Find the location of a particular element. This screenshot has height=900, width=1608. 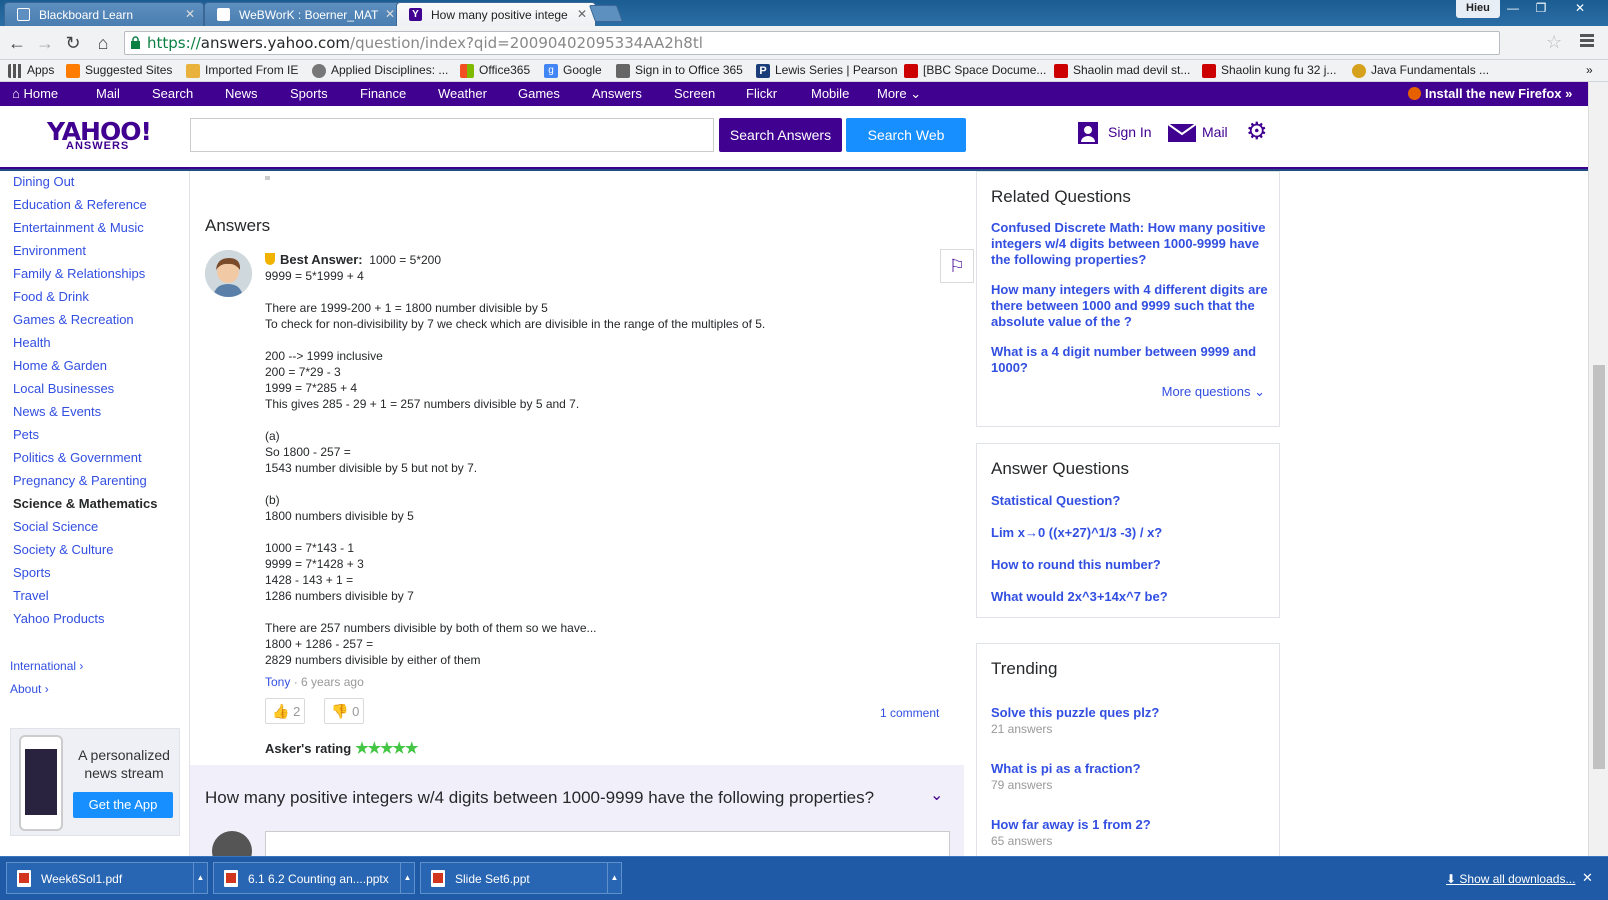

search-input is located at coordinates (452, 135).